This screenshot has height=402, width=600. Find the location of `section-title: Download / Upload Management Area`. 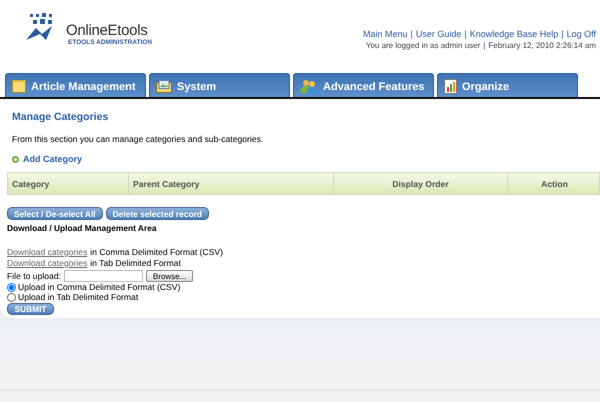

section-title: Download / Upload Management Area is located at coordinates (82, 228).